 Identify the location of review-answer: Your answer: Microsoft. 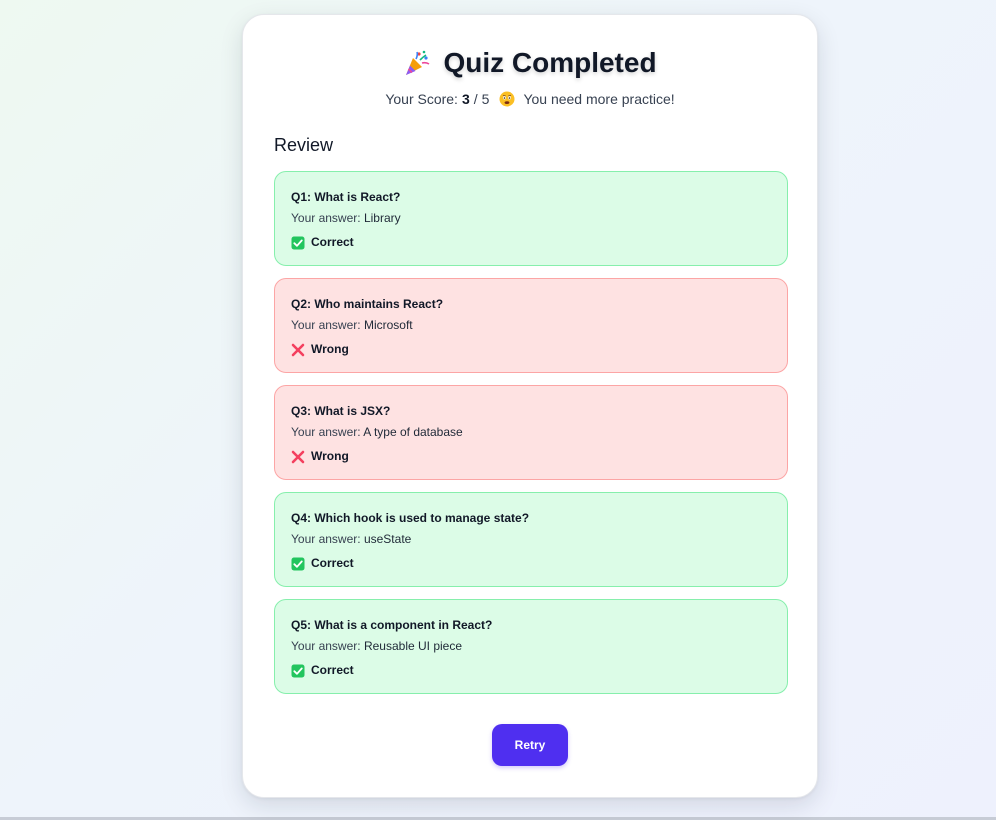
(531, 325).